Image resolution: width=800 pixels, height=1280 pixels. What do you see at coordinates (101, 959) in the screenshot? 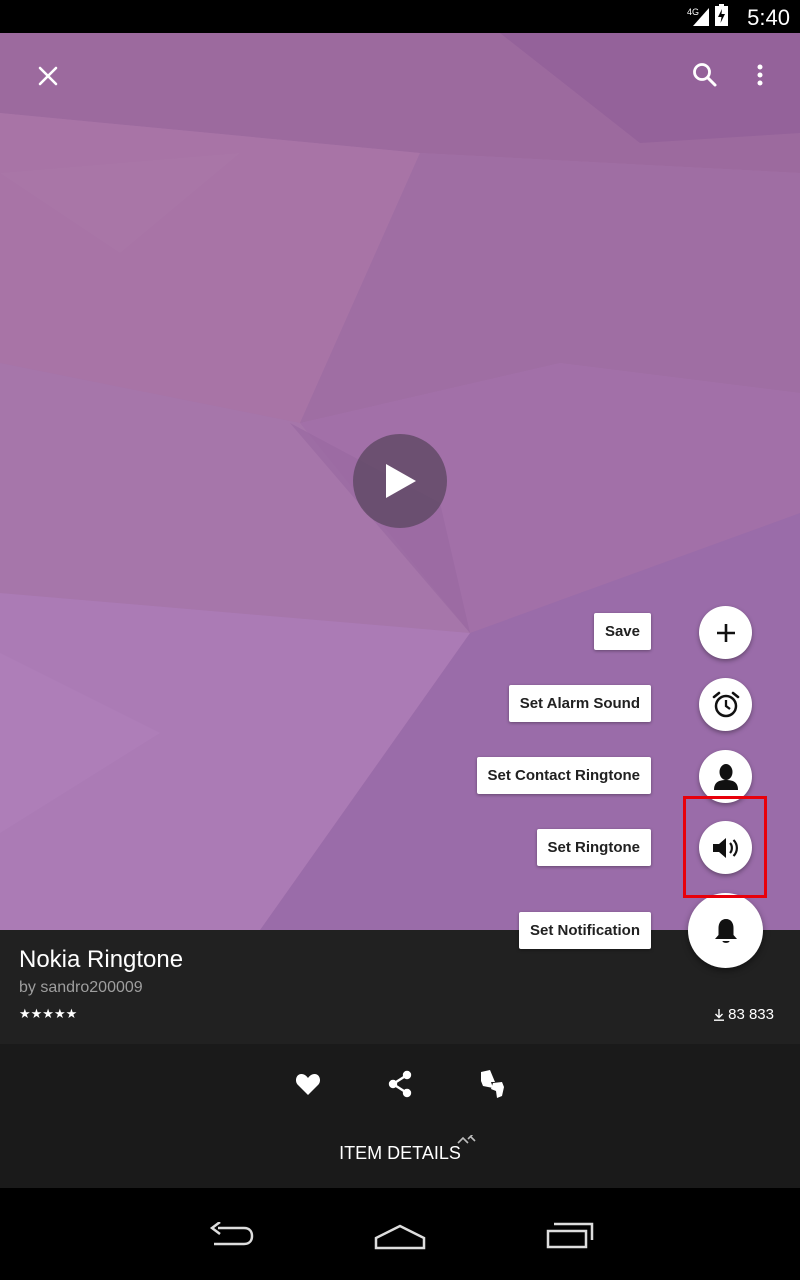
I see `ringtone-title: Nokia Ringtone` at bounding box center [101, 959].